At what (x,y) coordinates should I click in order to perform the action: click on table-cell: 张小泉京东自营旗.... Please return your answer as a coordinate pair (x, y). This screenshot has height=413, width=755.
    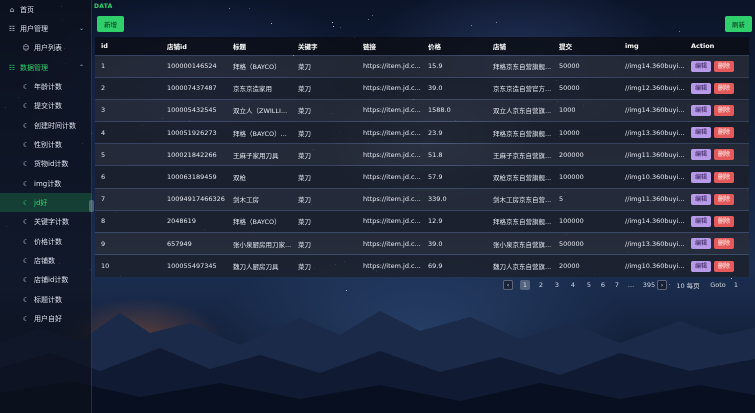
    Looking at the image, I should click on (522, 244).